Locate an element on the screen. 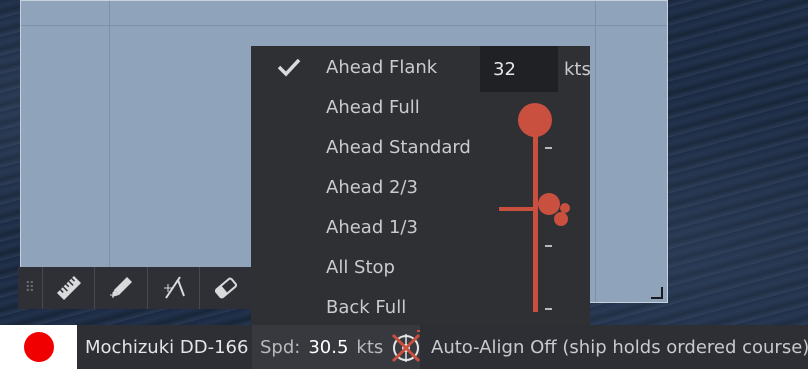  menu-item-back-full: Back Full is located at coordinates (366, 307).